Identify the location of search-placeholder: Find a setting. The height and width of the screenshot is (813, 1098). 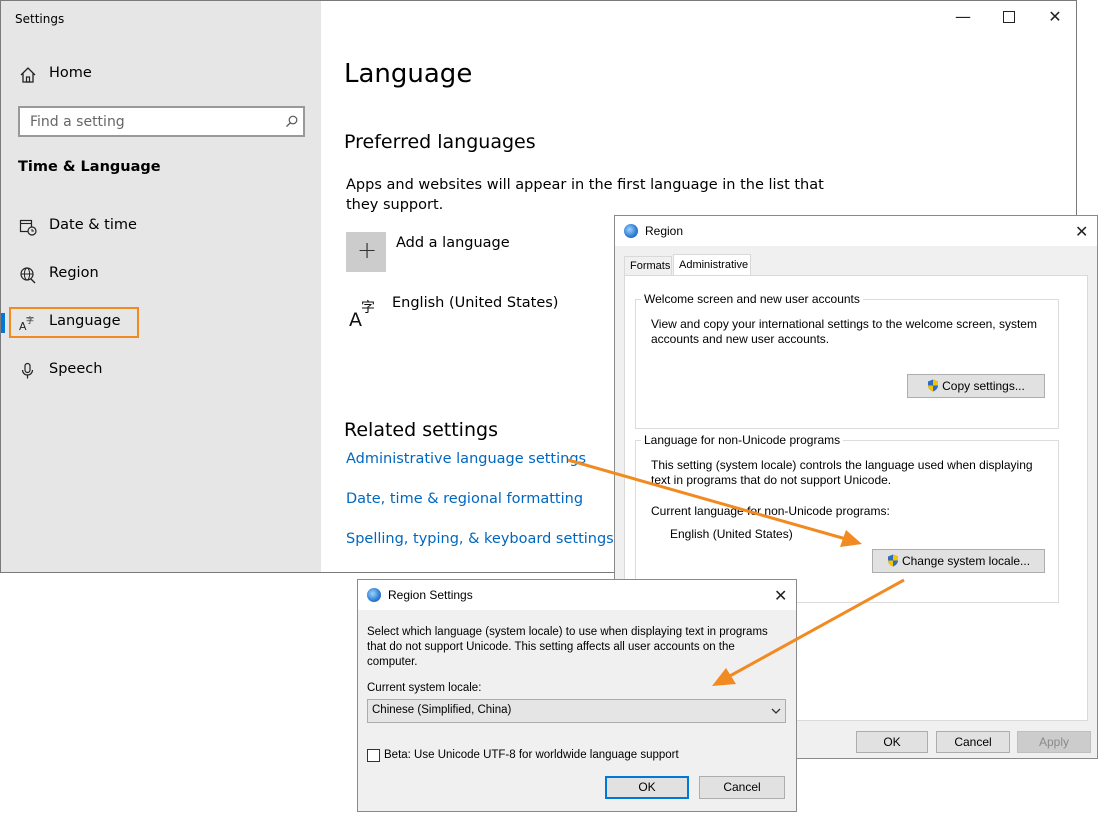
(77, 122).